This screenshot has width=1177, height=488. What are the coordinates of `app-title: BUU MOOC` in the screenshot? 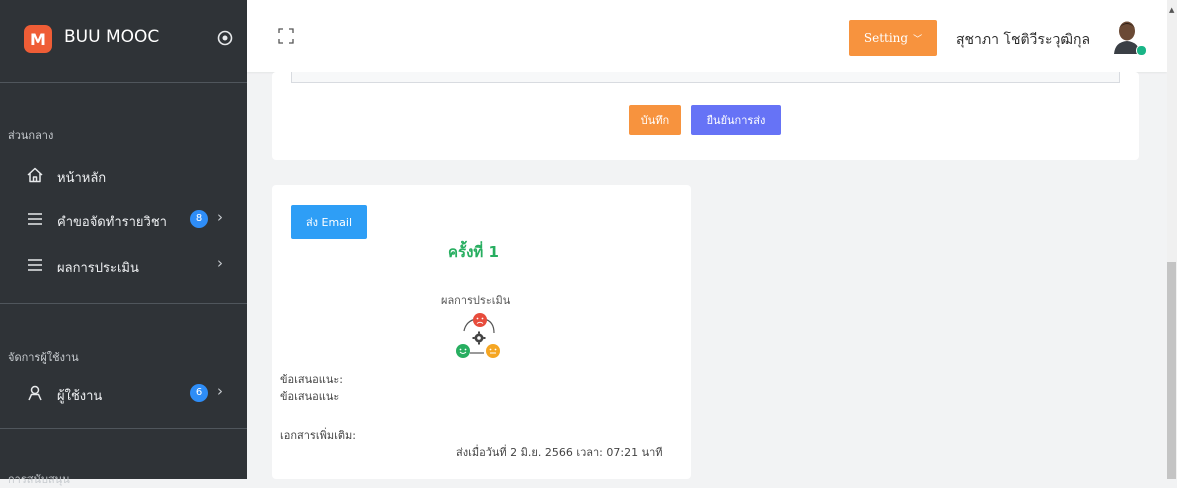 It's located at (111, 37).